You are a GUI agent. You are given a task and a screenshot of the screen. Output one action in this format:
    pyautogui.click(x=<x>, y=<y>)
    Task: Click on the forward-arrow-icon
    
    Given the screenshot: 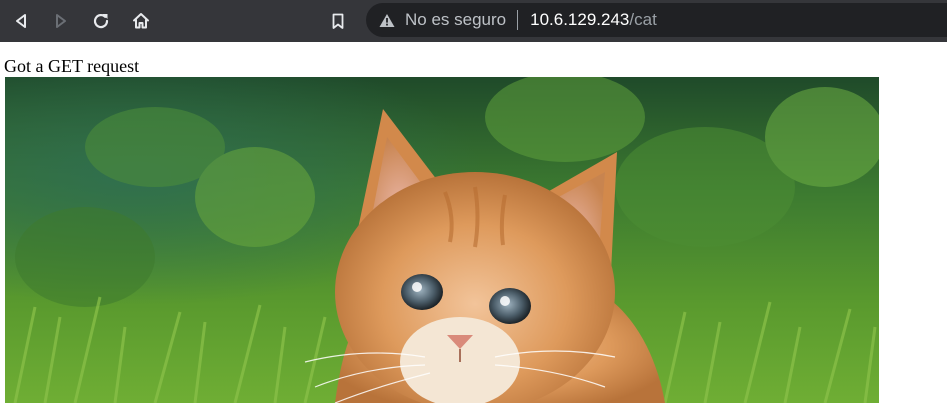 What is the action you would take?
    pyautogui.click(x=61, y=21)
    